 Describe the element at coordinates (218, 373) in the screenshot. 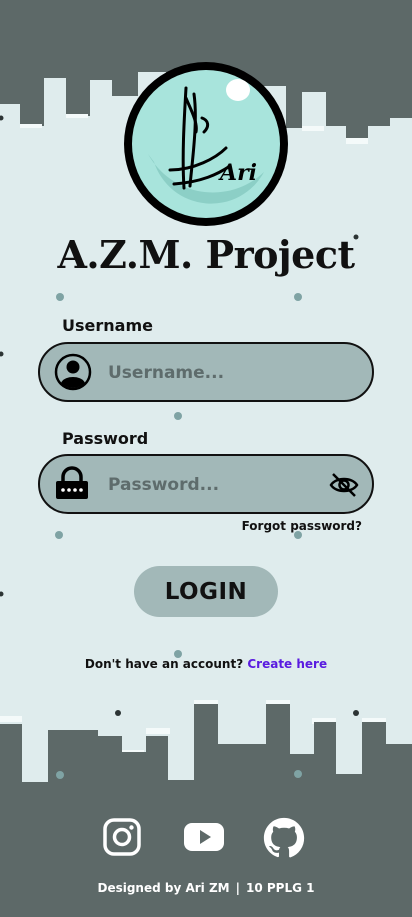

I see `username-input` at that location.